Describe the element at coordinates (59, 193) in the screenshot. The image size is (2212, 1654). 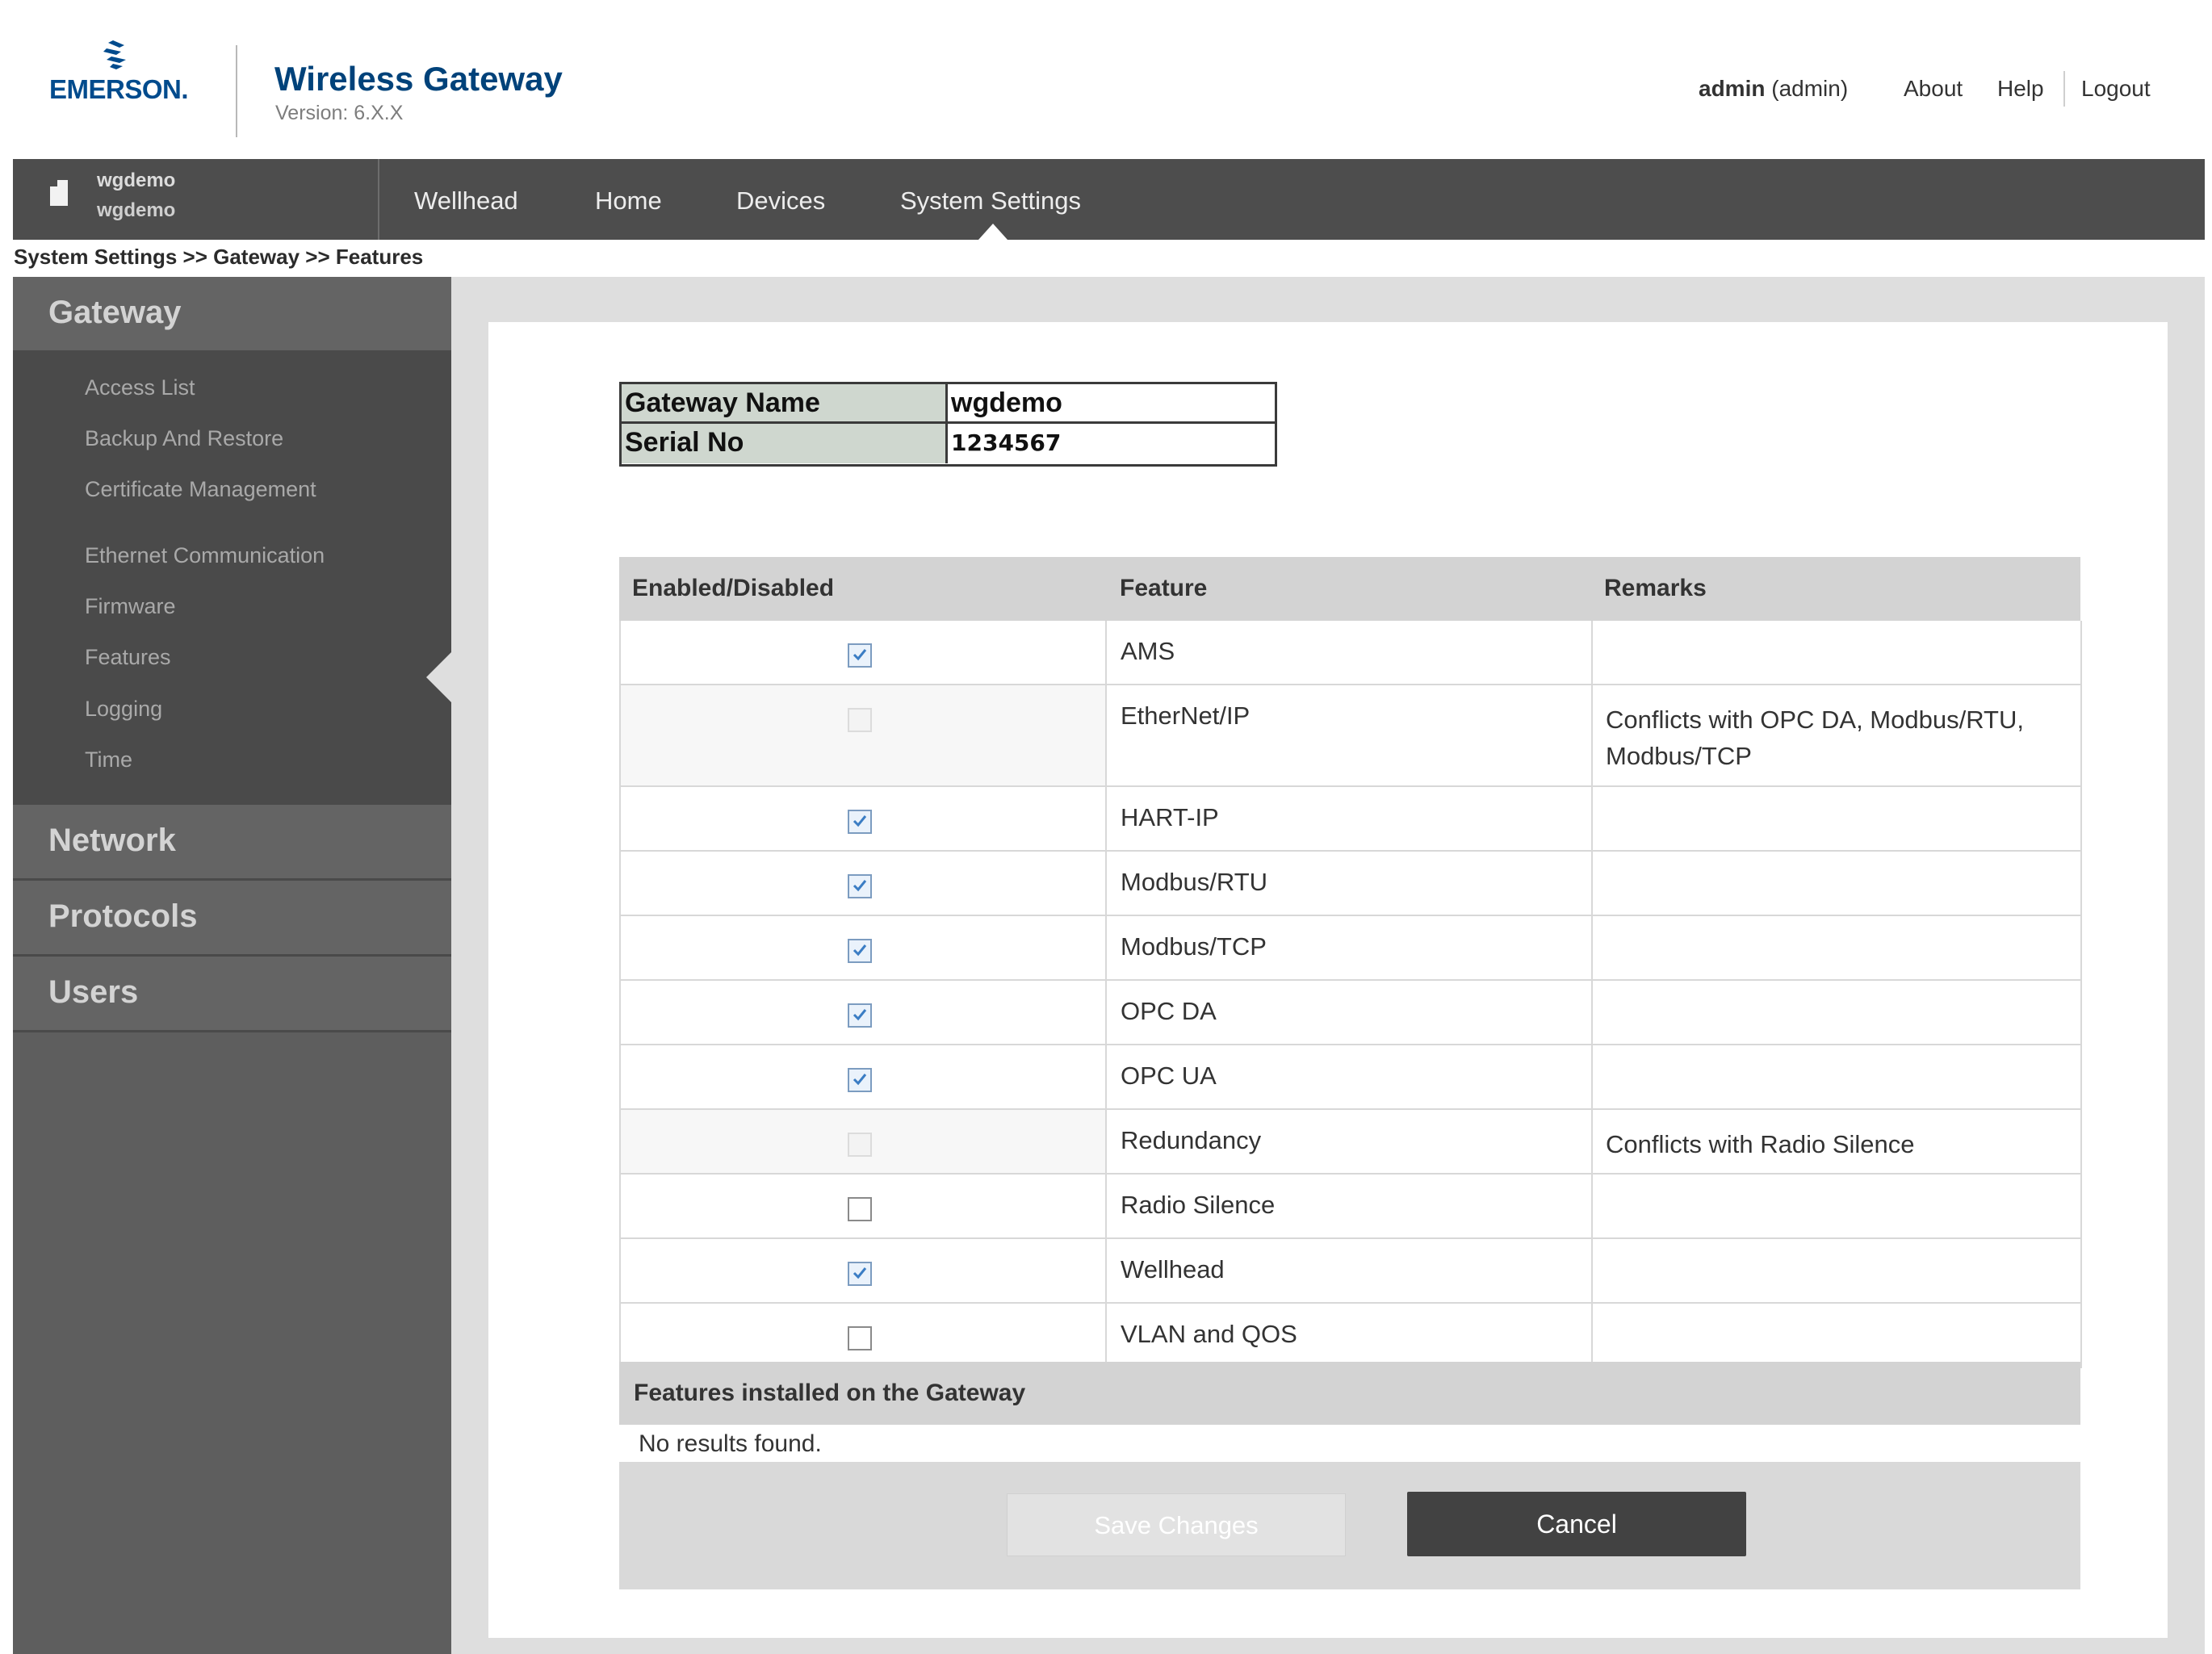
I see `building-icon` at that location.